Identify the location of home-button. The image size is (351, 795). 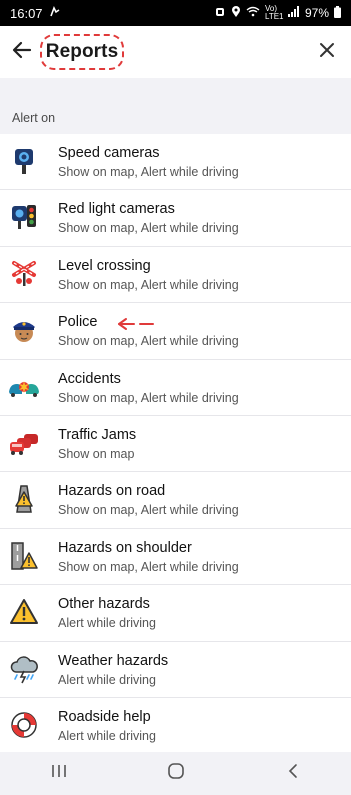
(176, 774).